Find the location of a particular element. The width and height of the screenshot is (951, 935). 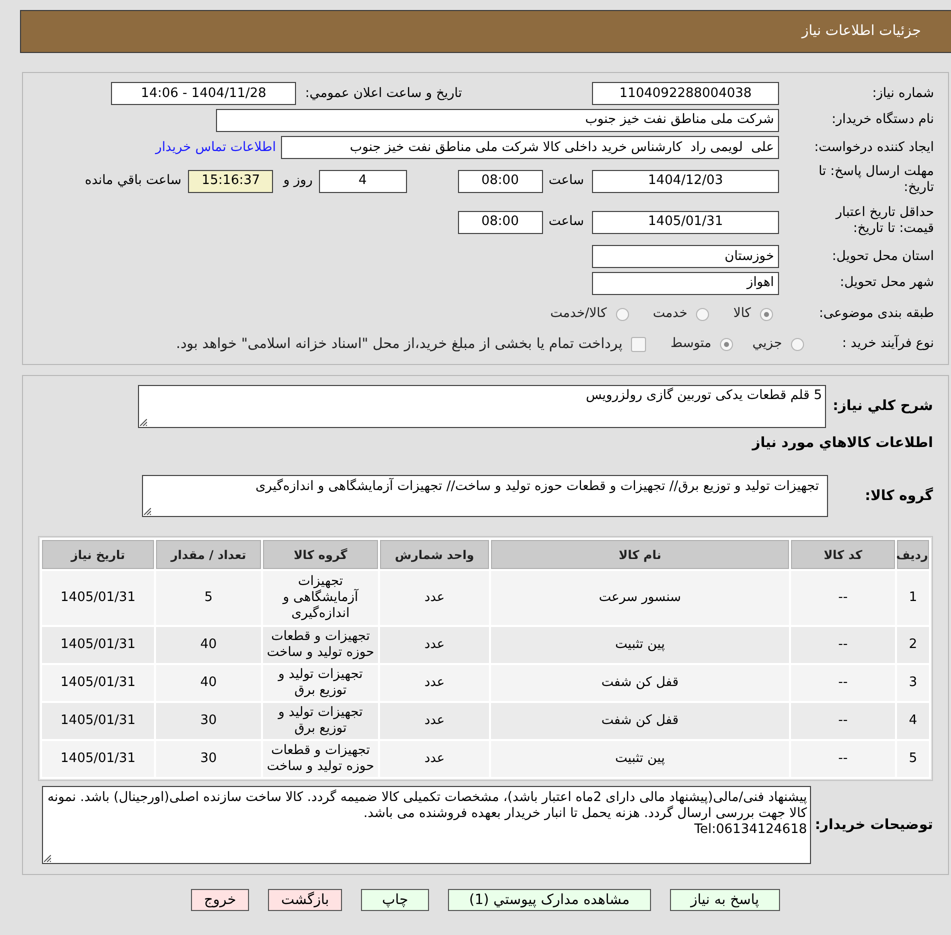

radio-label: خدمت is located at coordinates (670, 314).